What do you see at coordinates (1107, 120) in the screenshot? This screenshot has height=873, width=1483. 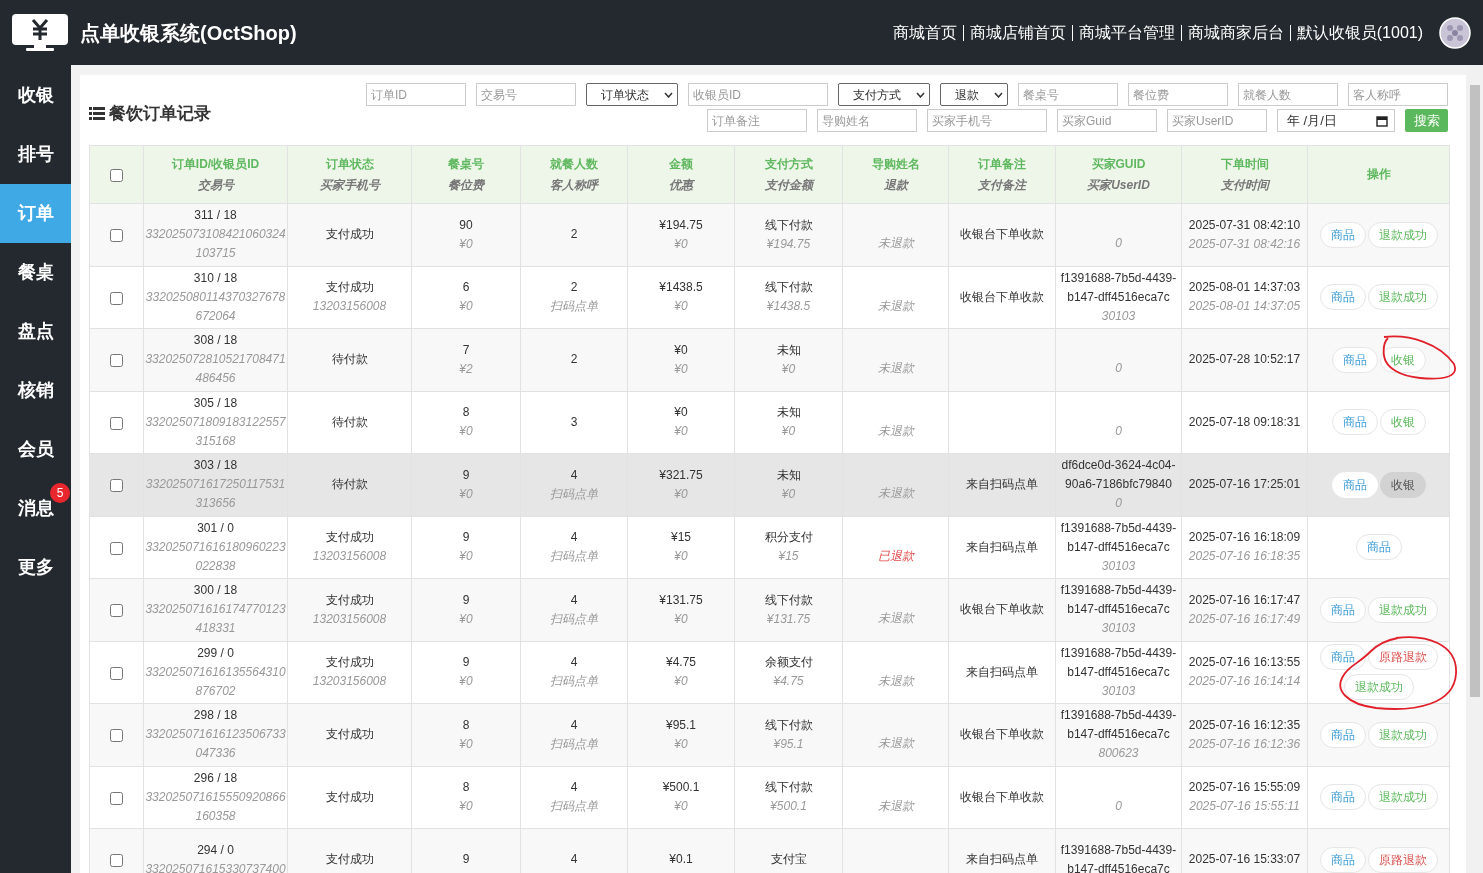 I see `input-field: 买家Guid` at bounding box center [1107, 120].